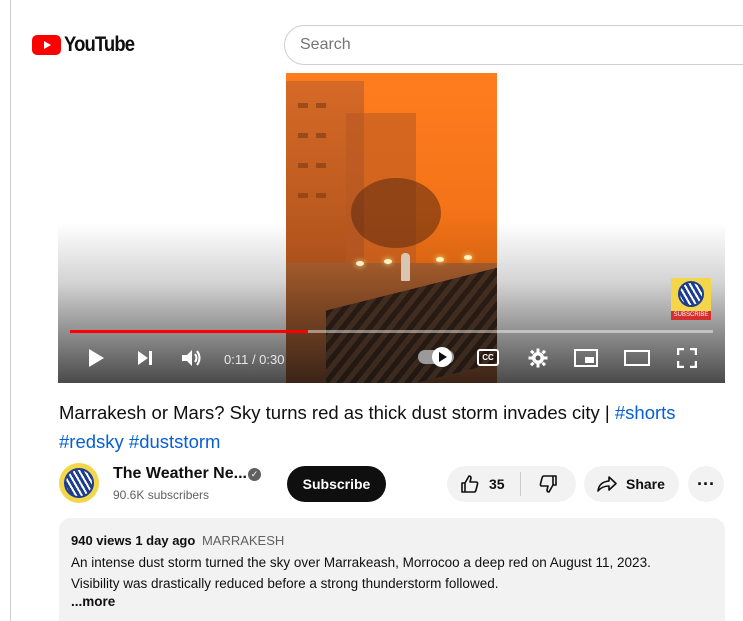  I want to click on volume-icon, so click(191, 358).